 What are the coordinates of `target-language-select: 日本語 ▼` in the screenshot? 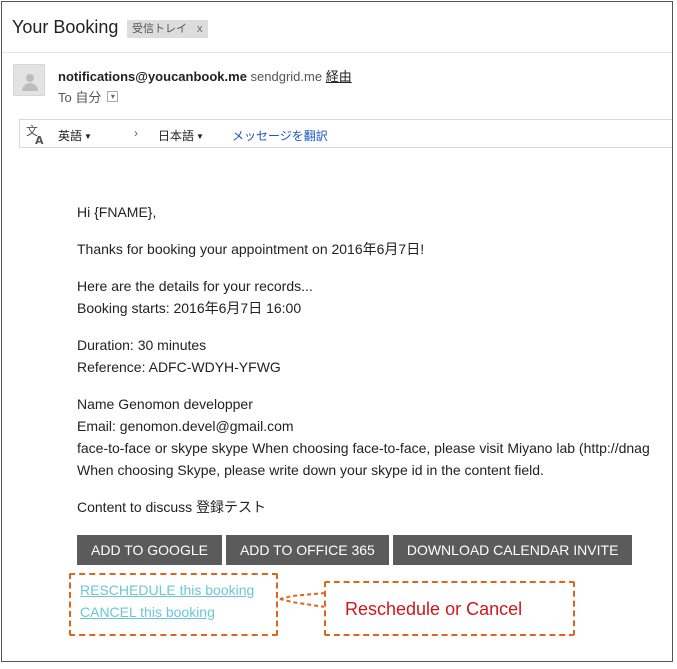 It's located at (181, 135).